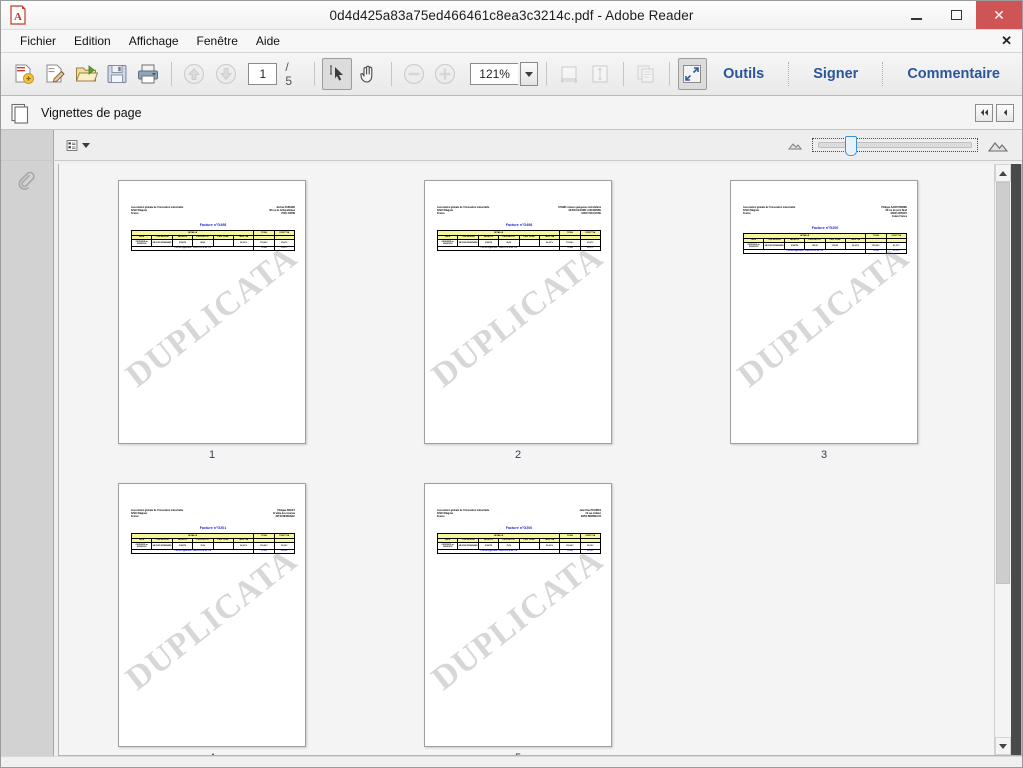 The image size is (1023, 768). Describe the element at coordinates (217, 41) in the screenshot. I see `menu-fenetre: Fenêtre` at that location.